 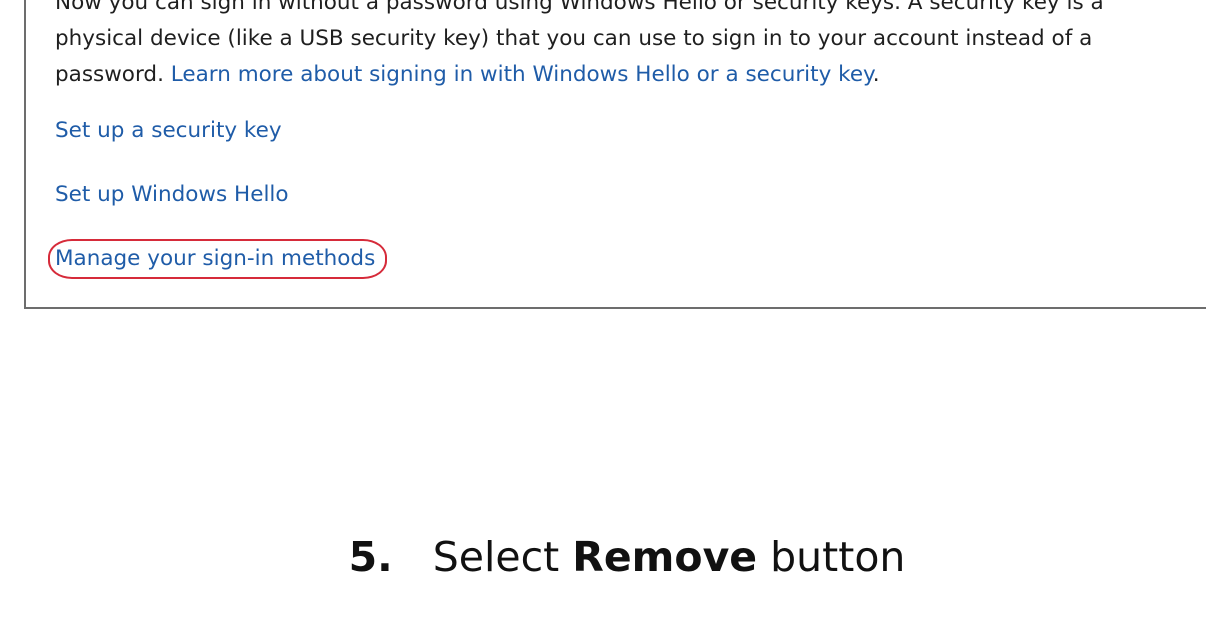 I want to click on manage-sign-in-methods-link: Manage your sign-in methods, so click(x=215, y=259).